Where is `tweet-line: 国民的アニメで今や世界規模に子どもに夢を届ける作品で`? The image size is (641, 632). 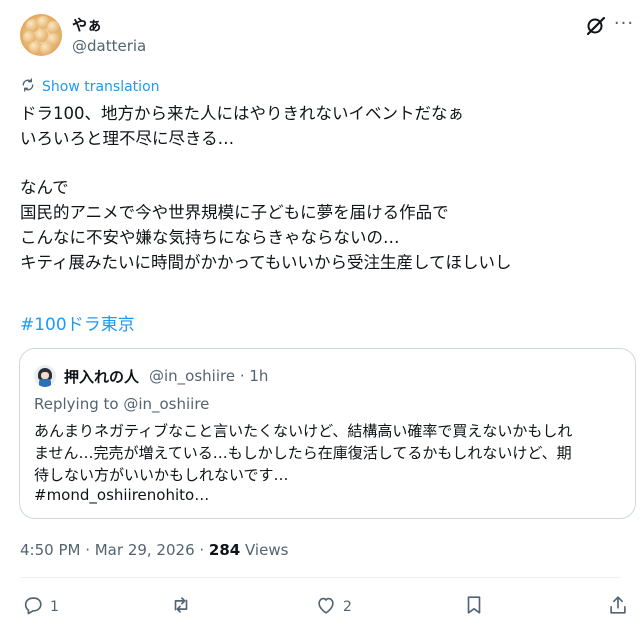 tweet-line: 国民的アニメで今や世界規模に子どもに夢を届ける作品で is located at coordinates (234, 212).